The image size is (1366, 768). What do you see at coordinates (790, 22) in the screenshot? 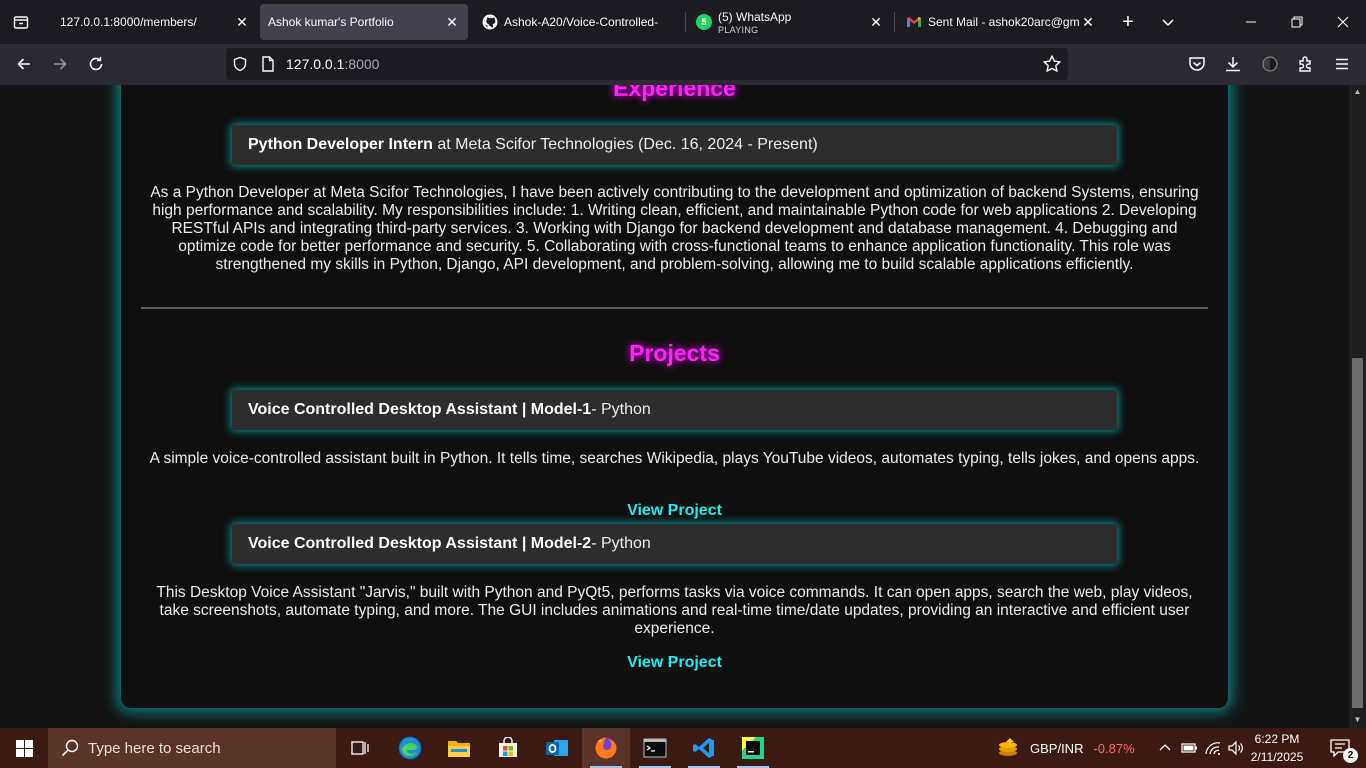
I see `tab-whatsapp: 5 (5) WhatsApp PLAYING ✕` at bounding box center [790, 22].